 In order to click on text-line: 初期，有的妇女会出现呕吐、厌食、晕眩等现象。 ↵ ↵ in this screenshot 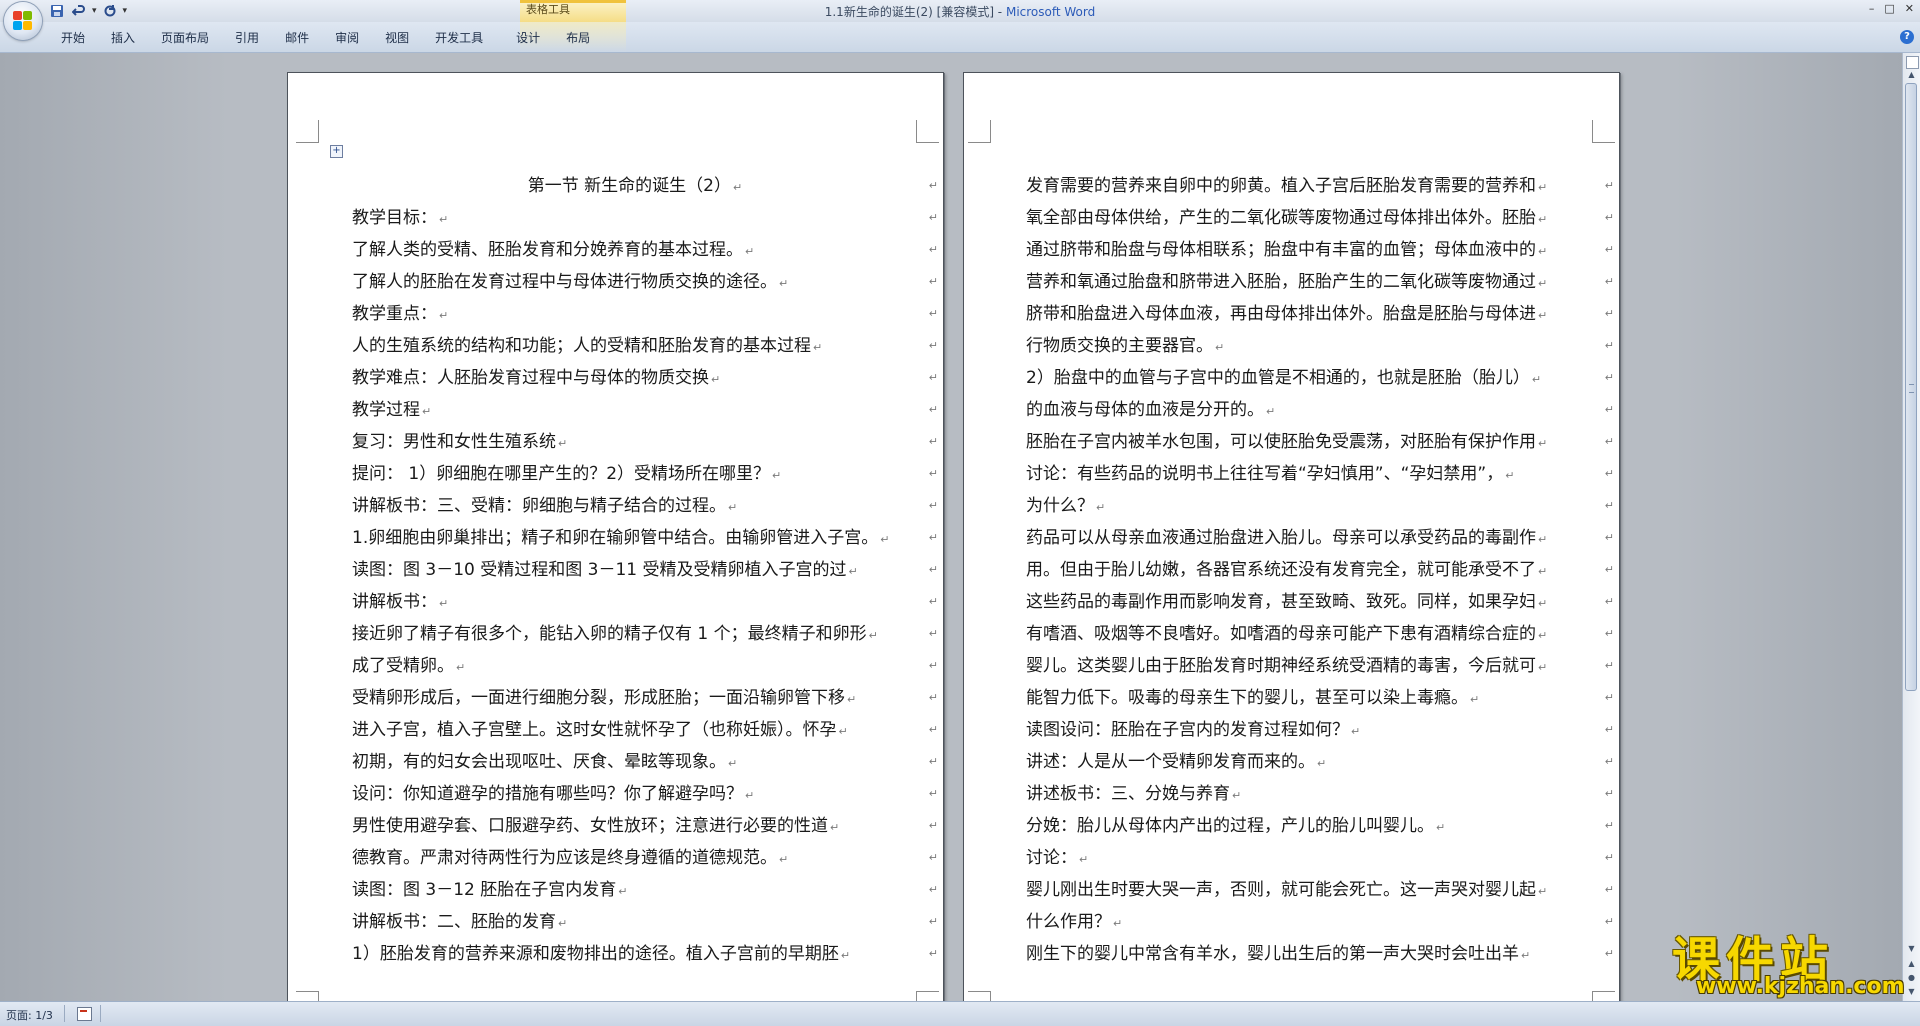, I will do `click(646, 762)`.